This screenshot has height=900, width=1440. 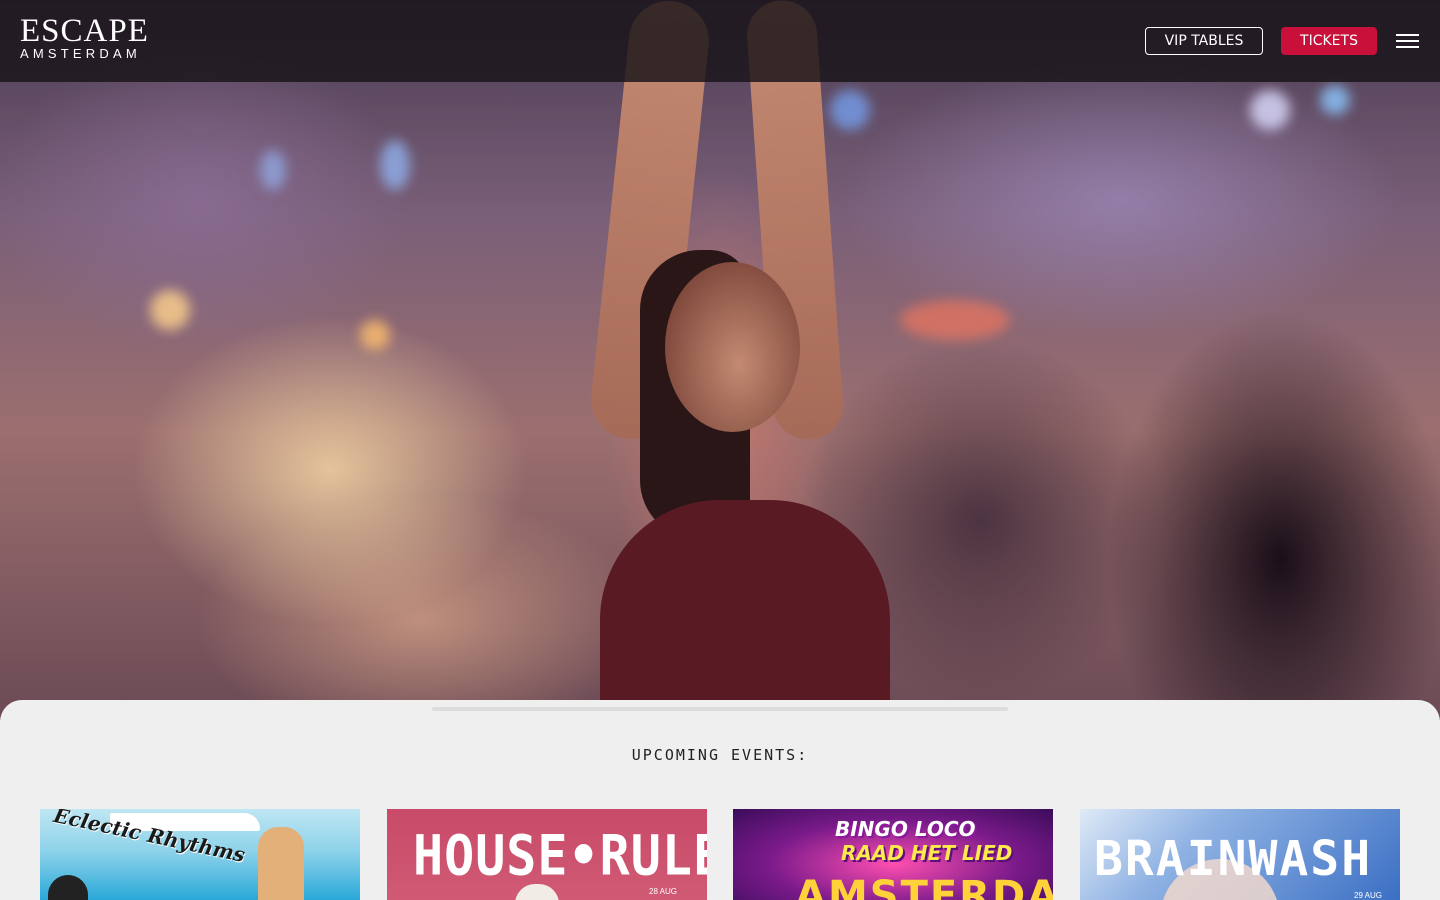 What do you see at coordinates (927, 853) in the screenshot?
I see `event-subtitle: RAAD HET LIED` at bounding box center [927, 853].